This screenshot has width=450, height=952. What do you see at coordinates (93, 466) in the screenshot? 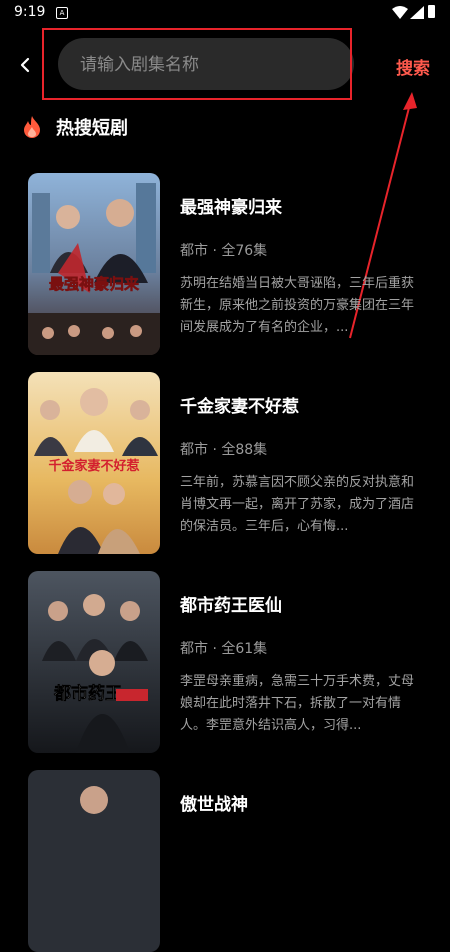
I see `poster-caption: 千金家妻不好惹` at bounding box center [93, 466].